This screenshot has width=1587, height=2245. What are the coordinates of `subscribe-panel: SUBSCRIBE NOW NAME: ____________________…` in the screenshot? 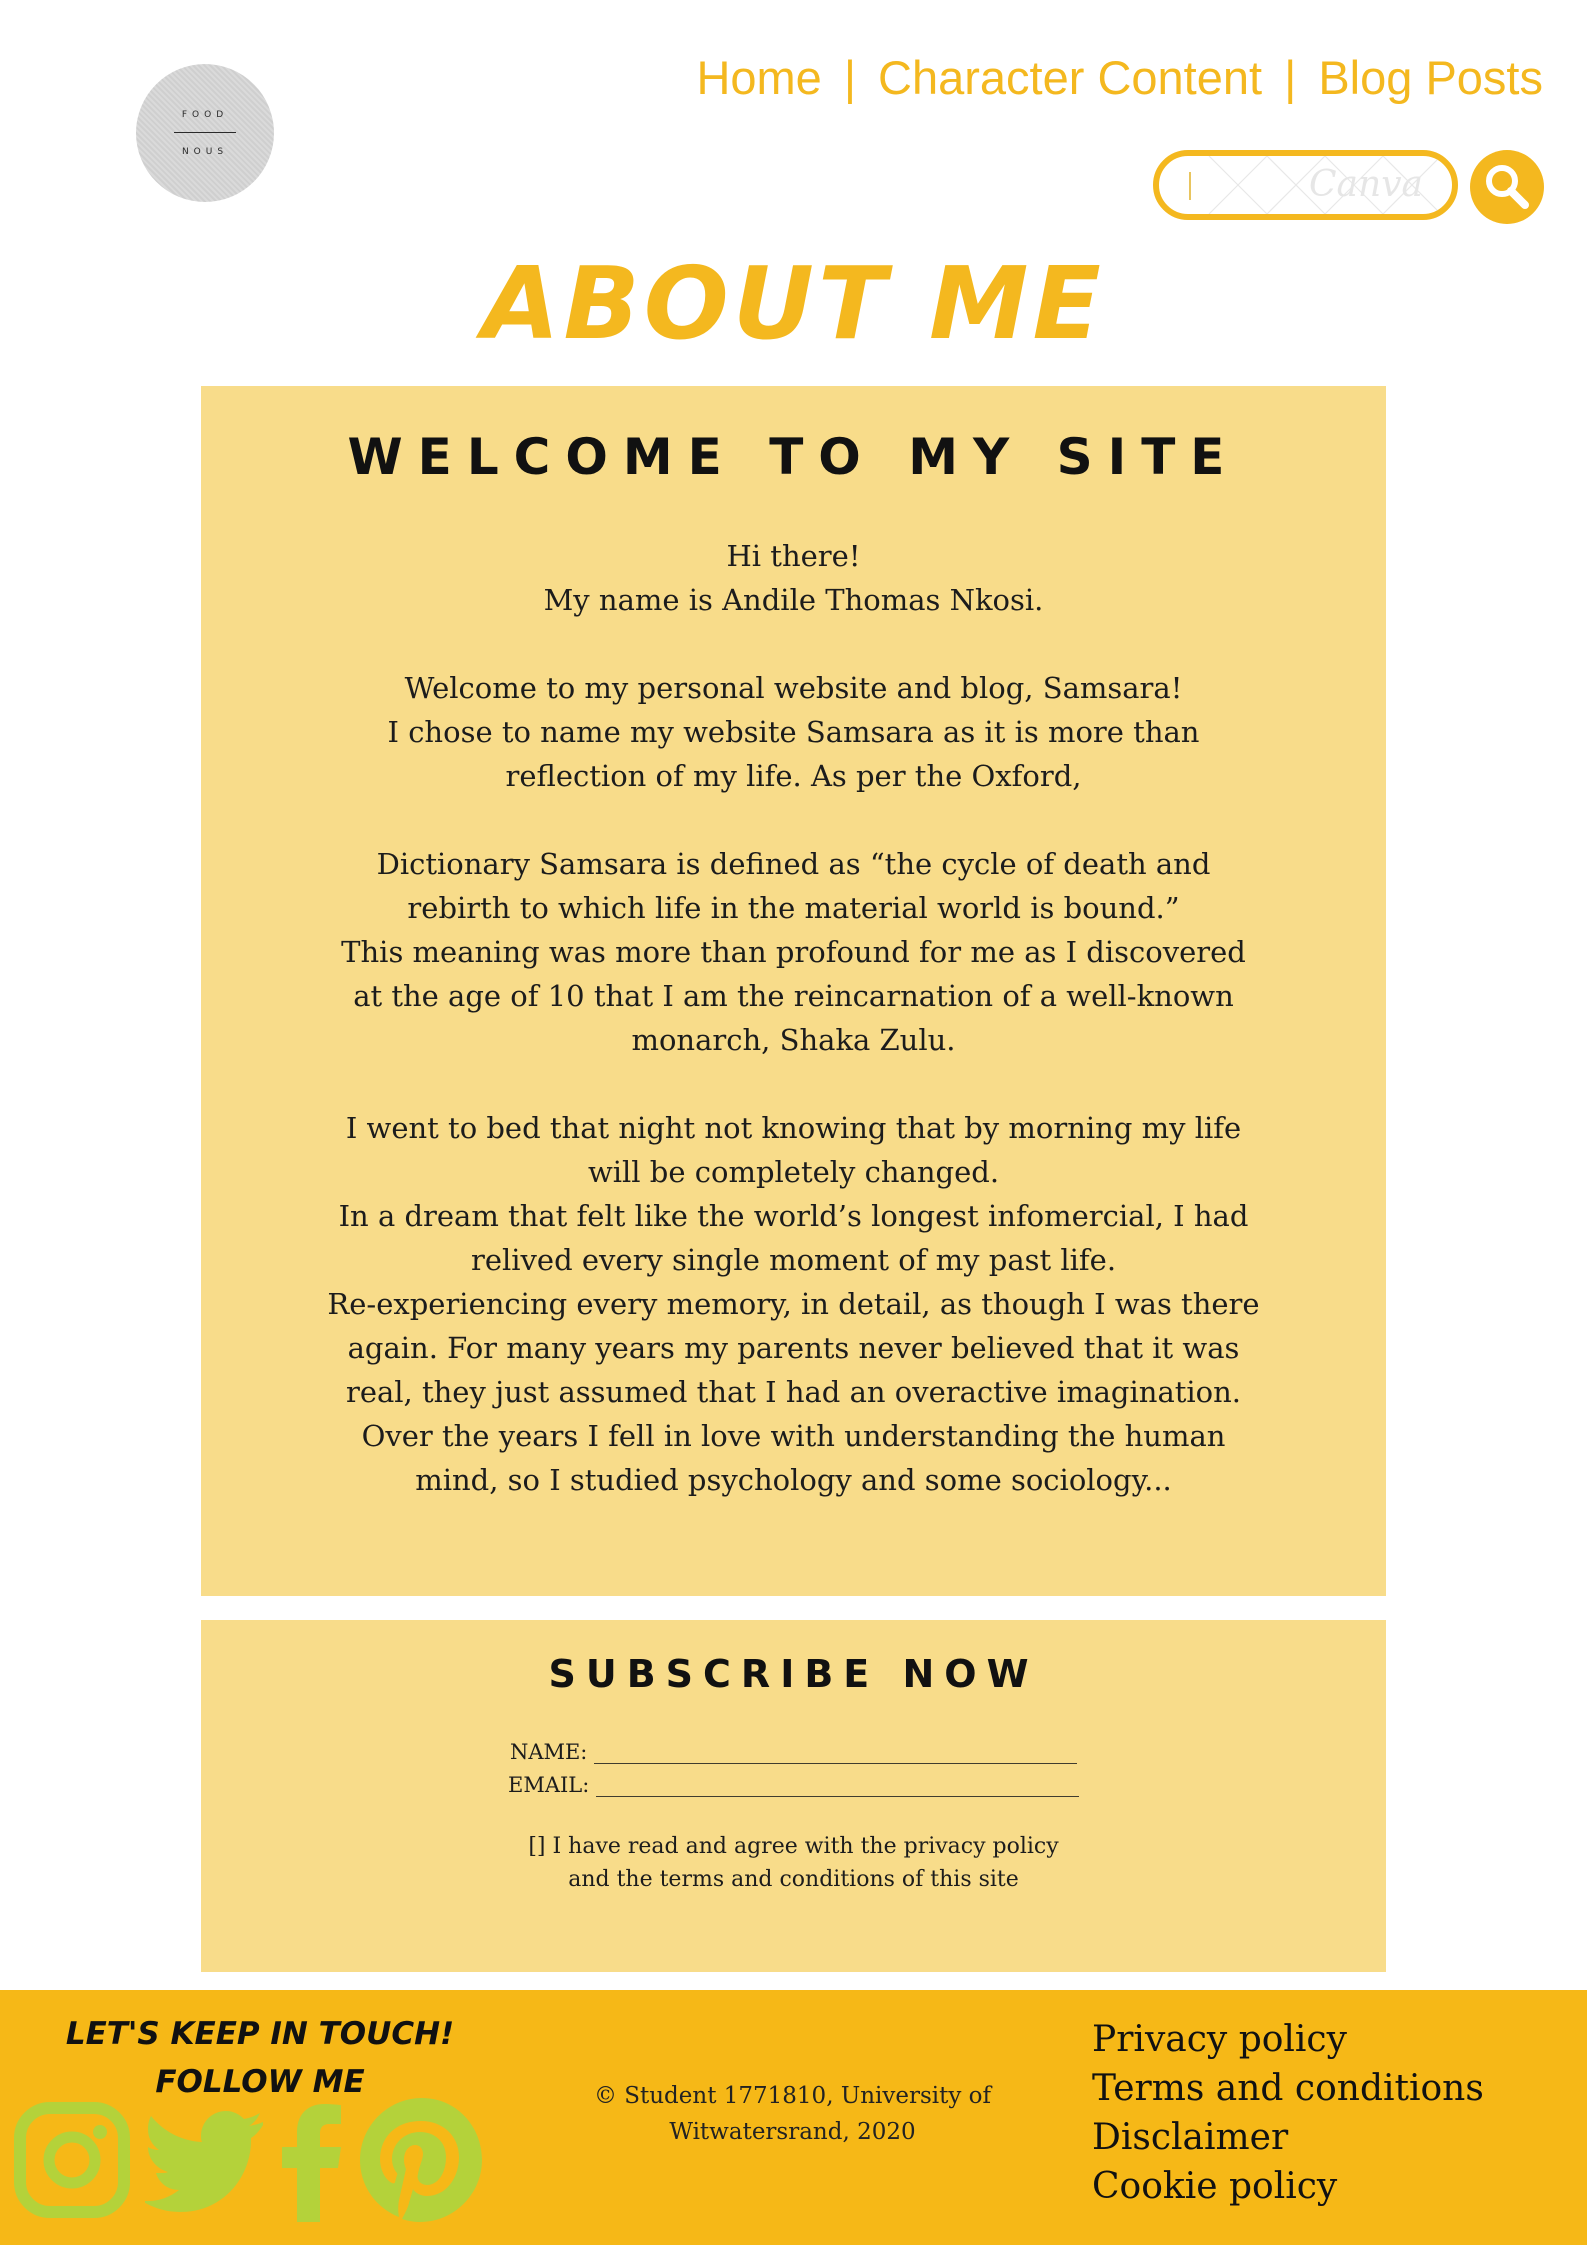 It's located at (793, 1796).